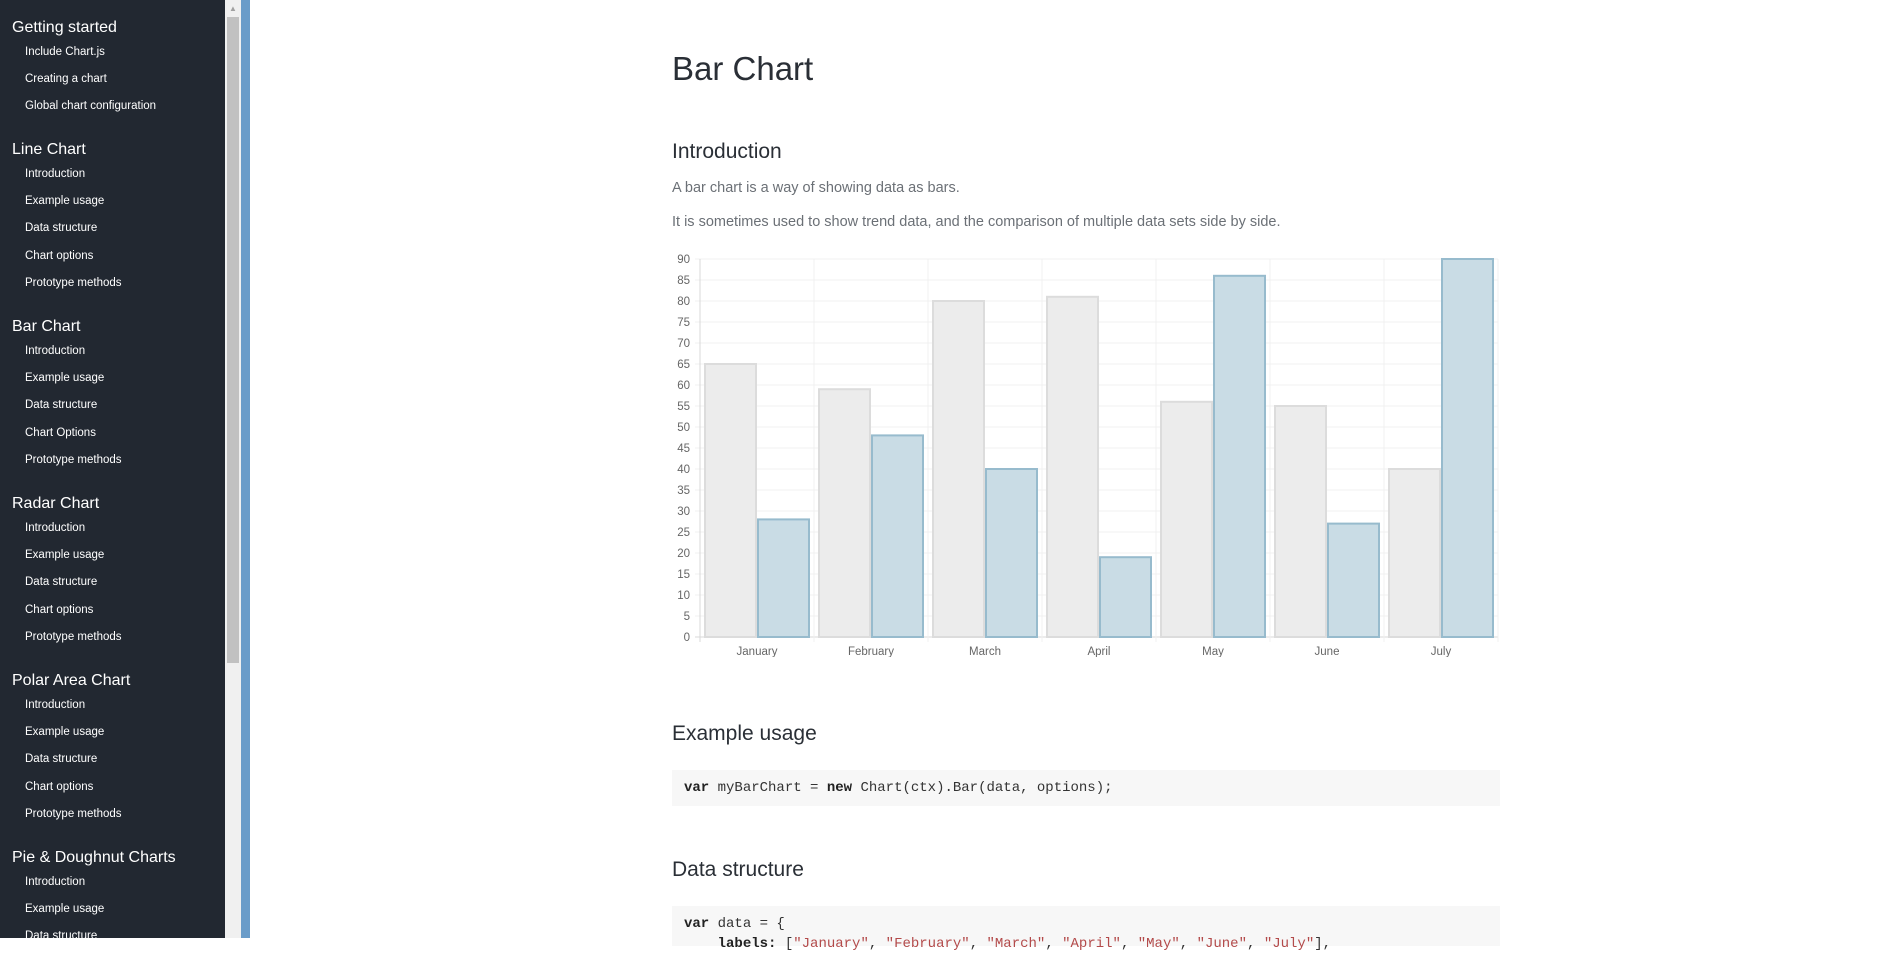 The height and width of the screenshot is (954, 1903). Describe the element at coordinates (1327, 651) in the screenshot. I see `x-tick-label: June` at that location.